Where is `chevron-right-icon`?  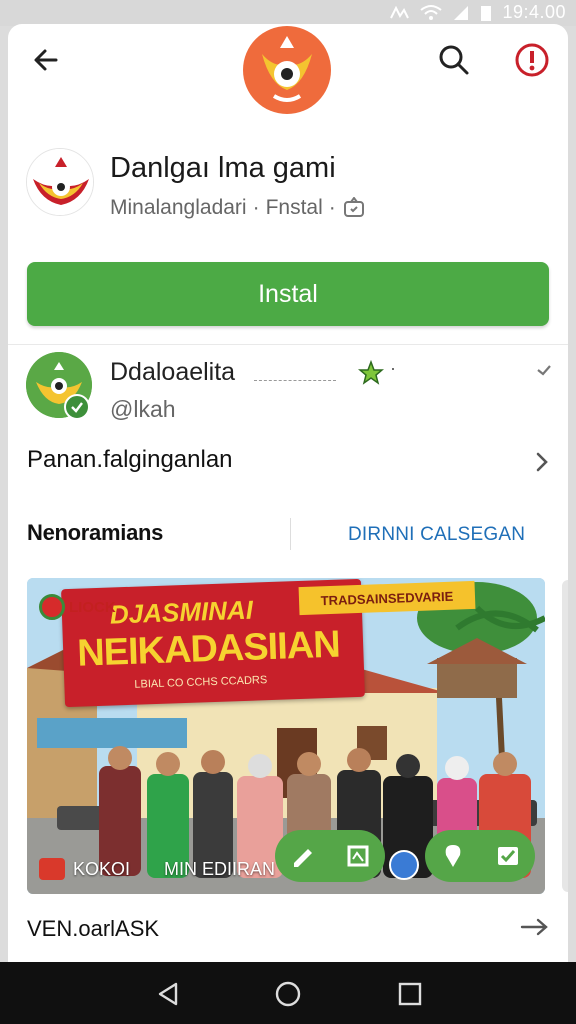 chevron-right-icon is located at coordinates (542, 462).